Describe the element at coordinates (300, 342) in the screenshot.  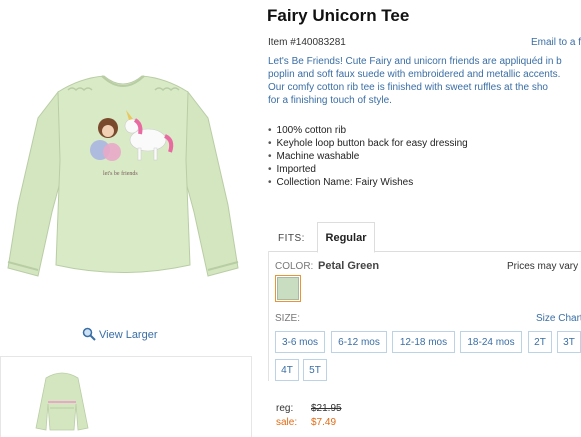
I see `size-option-3-6-mos: 3-6 mos` at that location.